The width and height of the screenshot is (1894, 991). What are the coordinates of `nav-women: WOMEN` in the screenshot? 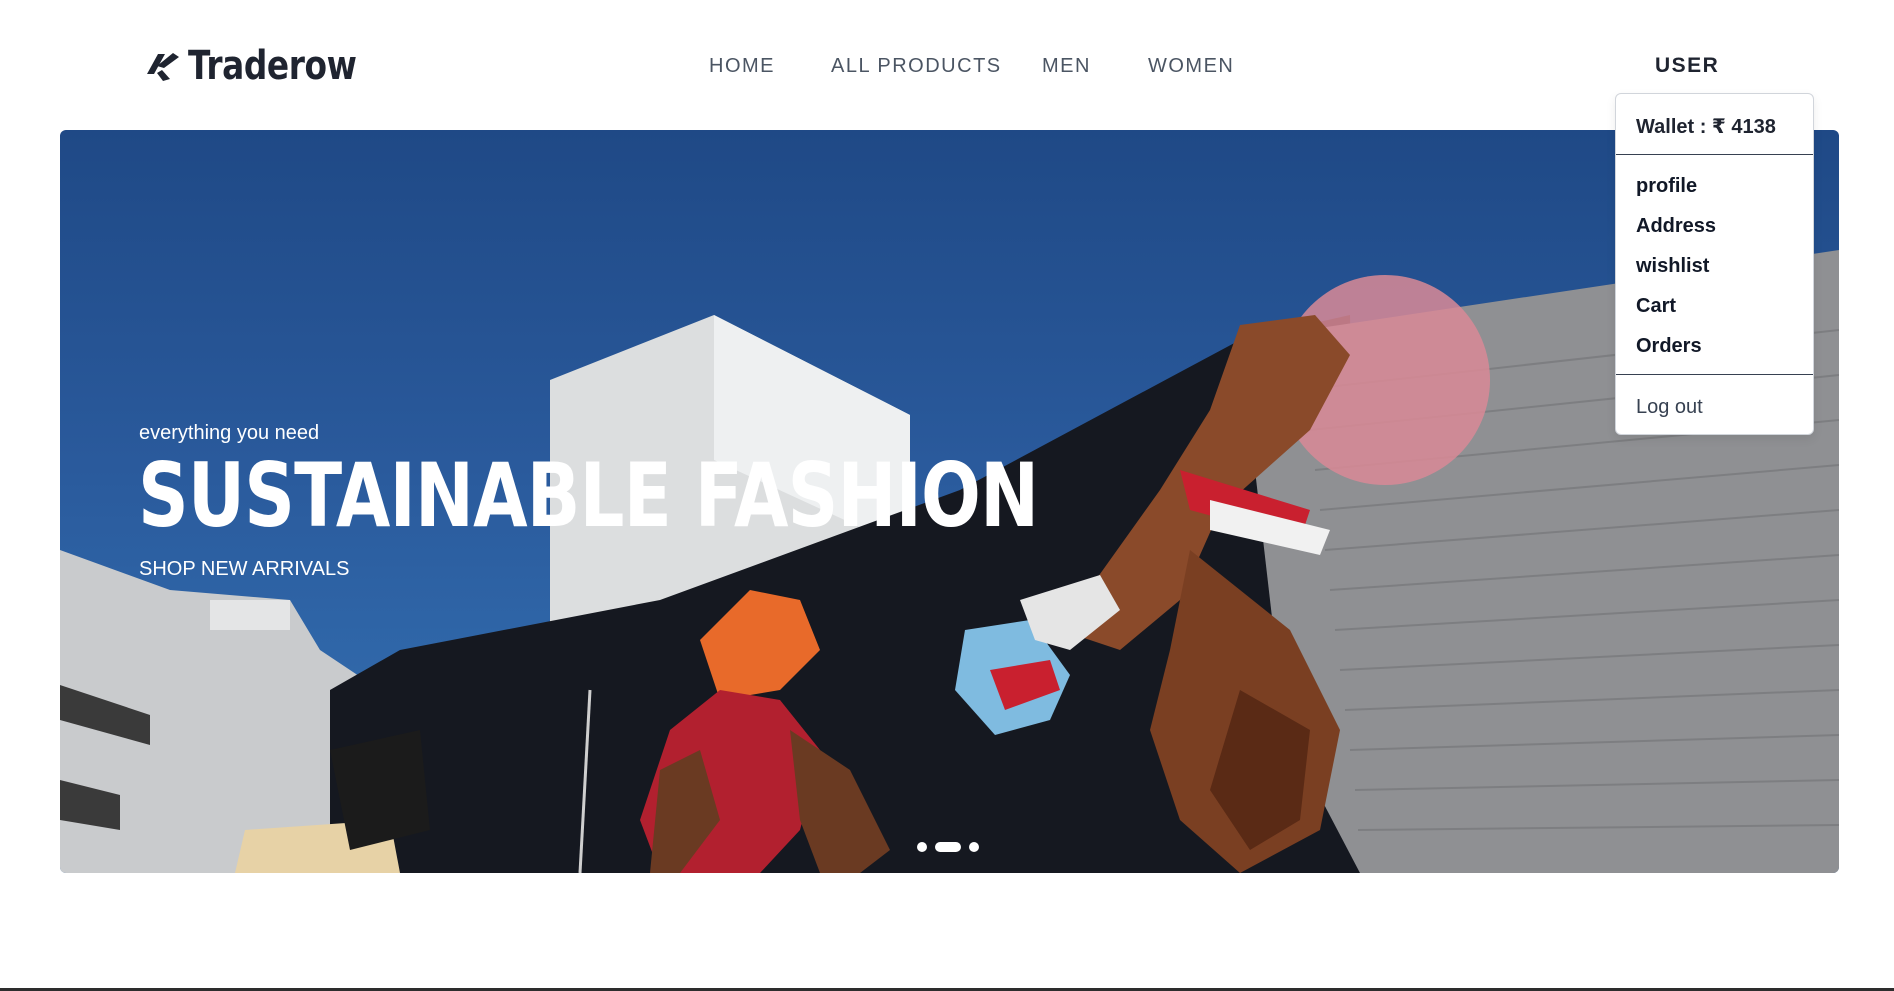 It's located at (1191, 66).